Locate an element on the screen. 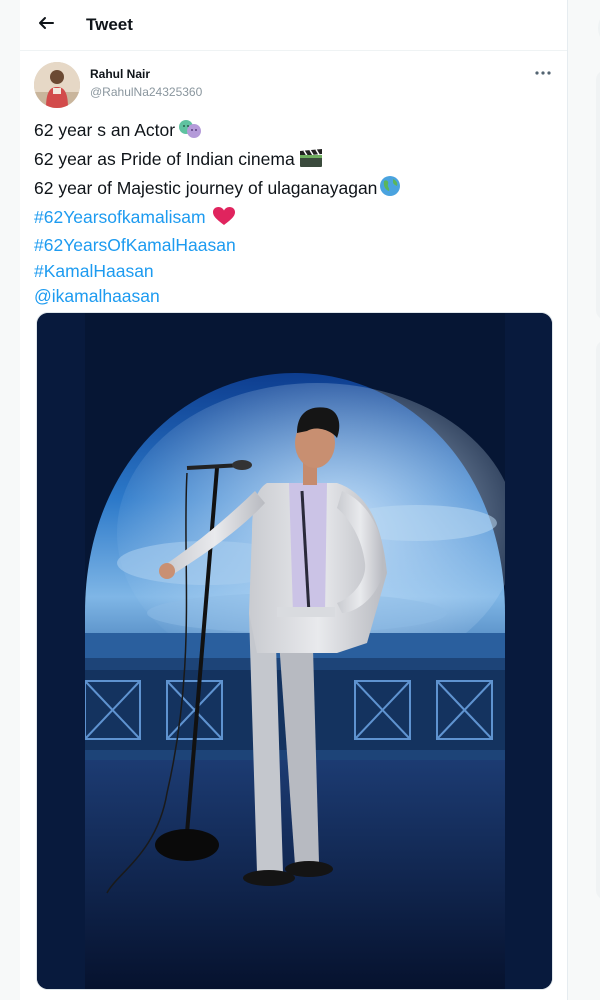  mention-link: @ikamalhaasan is located at coordinates (97, 296).